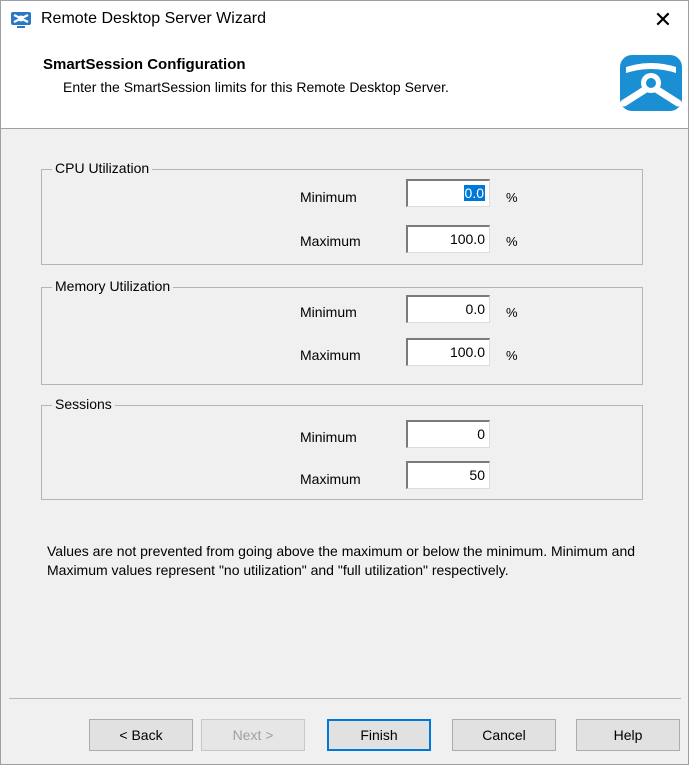 This screenshot has width=689, height=765. What do you see at coordinates (651, 83) in the screenshot?
I see `thinmanager-logo-icon` at bounding box center [651, 83].